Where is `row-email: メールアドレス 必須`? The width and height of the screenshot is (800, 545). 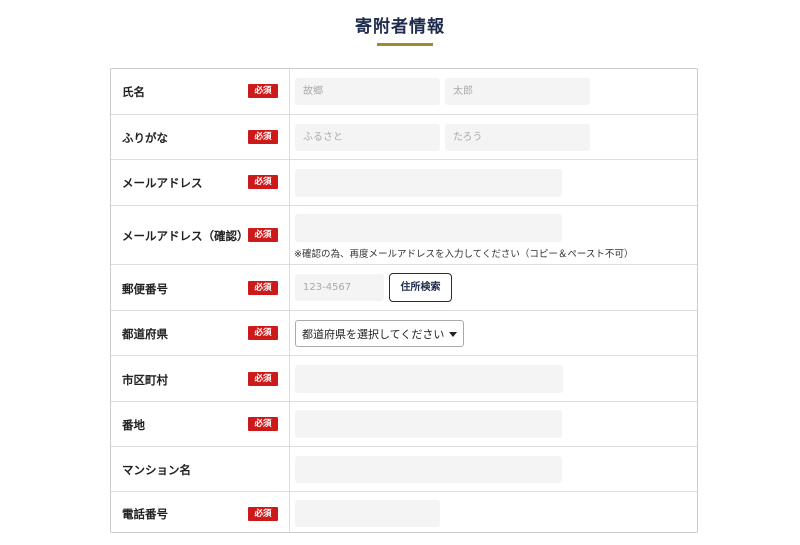
row-email: メールアドレス 必須 is located at coordinates (404, 182).